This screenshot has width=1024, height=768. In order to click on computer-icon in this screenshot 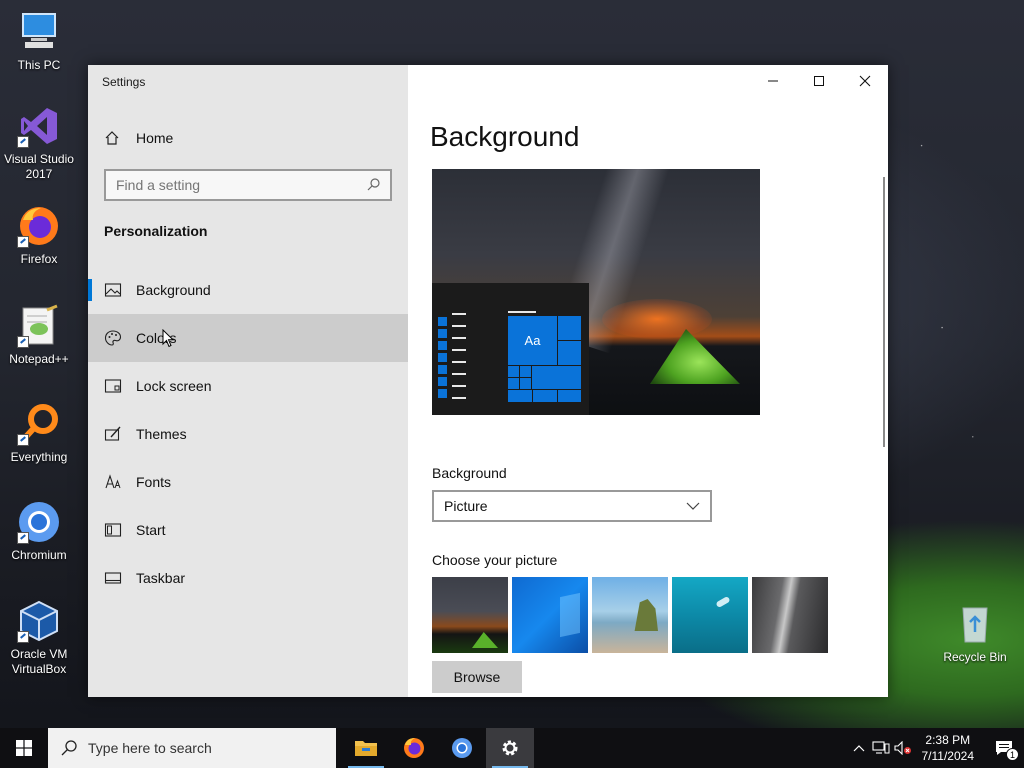, I will do `click(39, 32)`.